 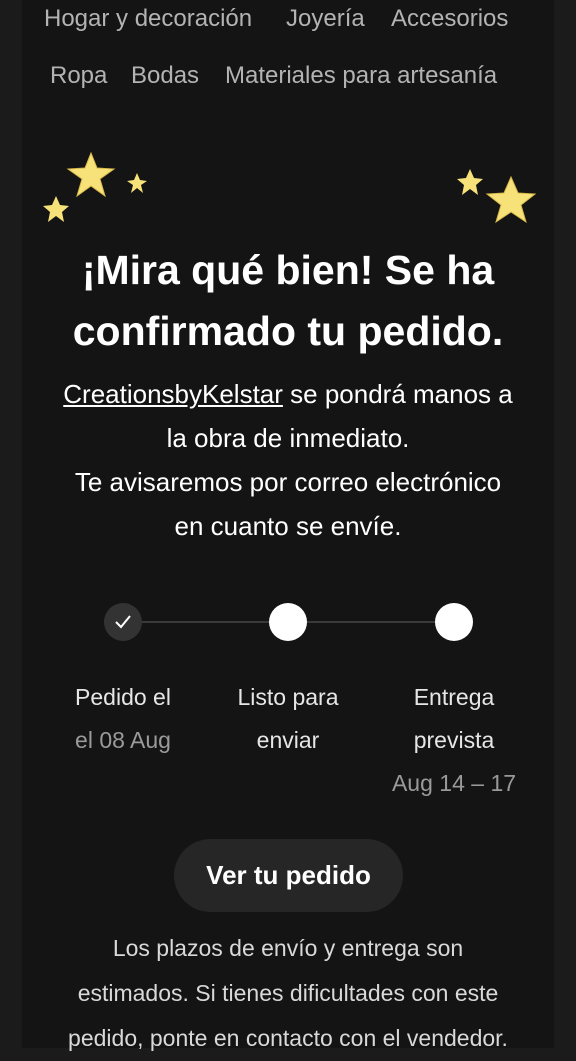 What do you see at coordinates (288, 875) in the screenshot?
I see `view-order-button: Ver tu pedido` at bounding box center [288, 875].